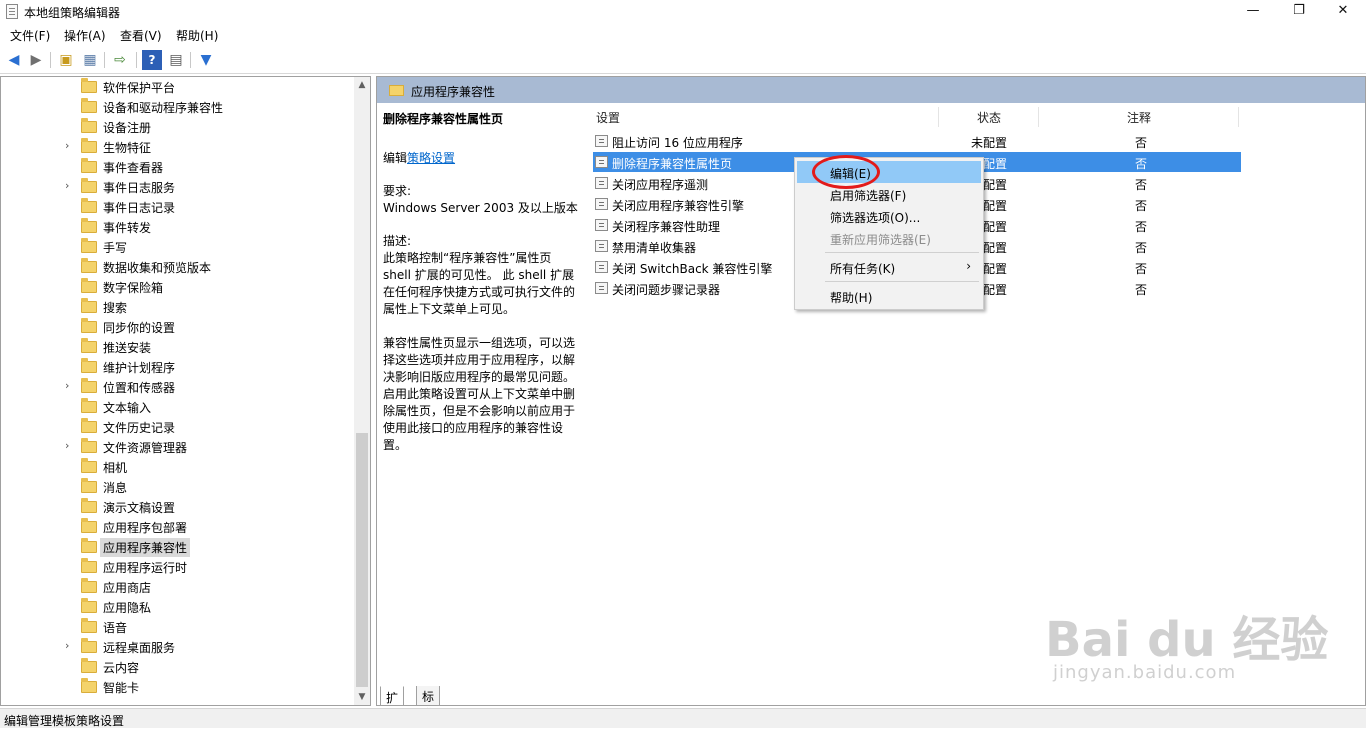 The image size is (1366, 729). What do you see at coordinates (178, 547) in the screenshot?
I see `tree-item: 应用程序兼容性` at bounding box center [178, 547].